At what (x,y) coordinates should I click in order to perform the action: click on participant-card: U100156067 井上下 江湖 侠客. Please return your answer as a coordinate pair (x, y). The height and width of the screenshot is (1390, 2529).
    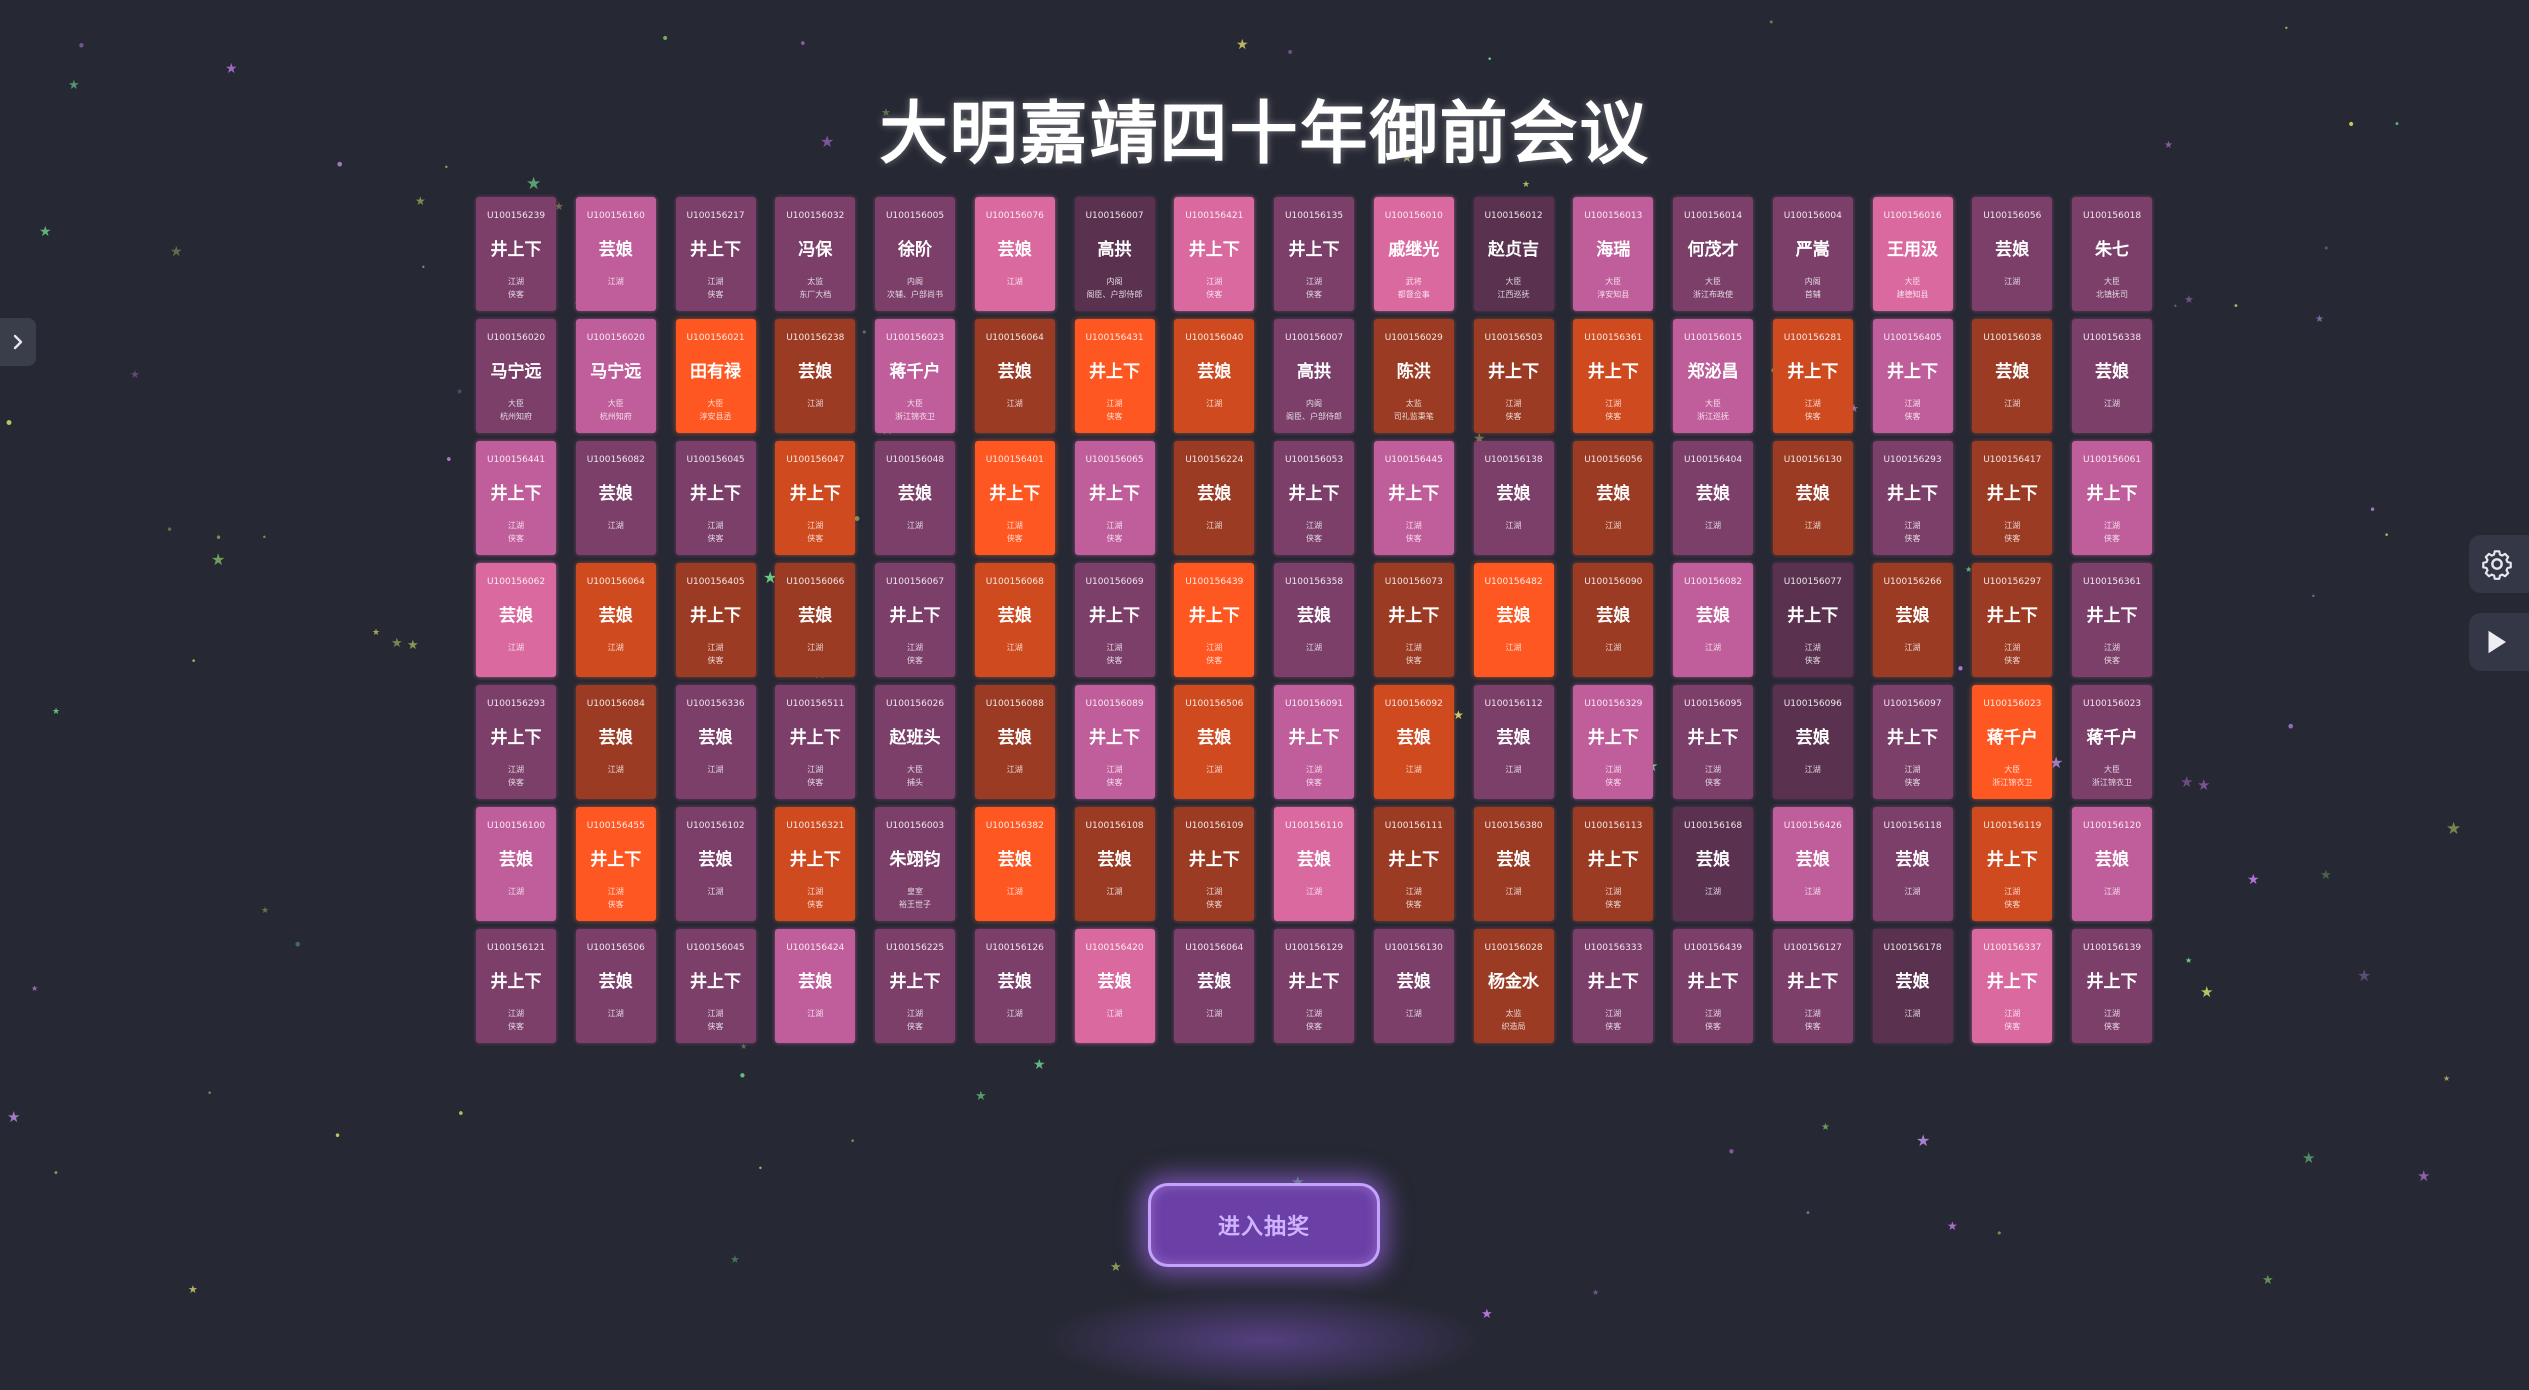
    Looking at the image, I should click on (915, 620).